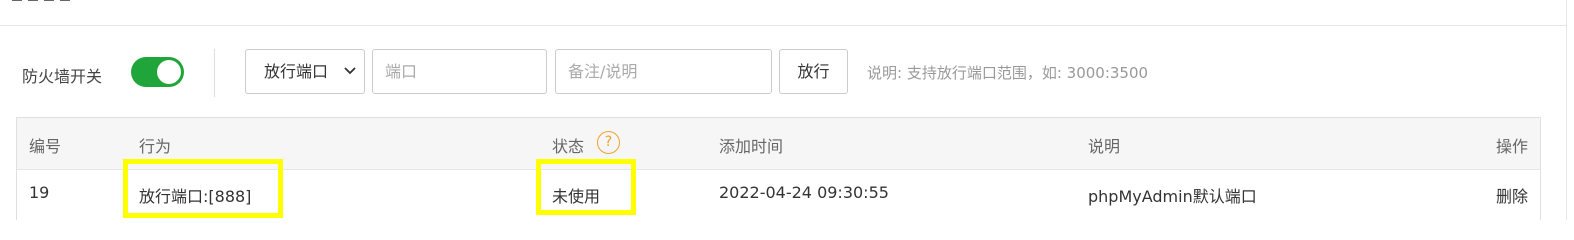 The width and height of the screenshot is (1574, 240). Describe the element at coordinates (1512, 195) in the screenshot. I see `delete-link: 删除` at that location.